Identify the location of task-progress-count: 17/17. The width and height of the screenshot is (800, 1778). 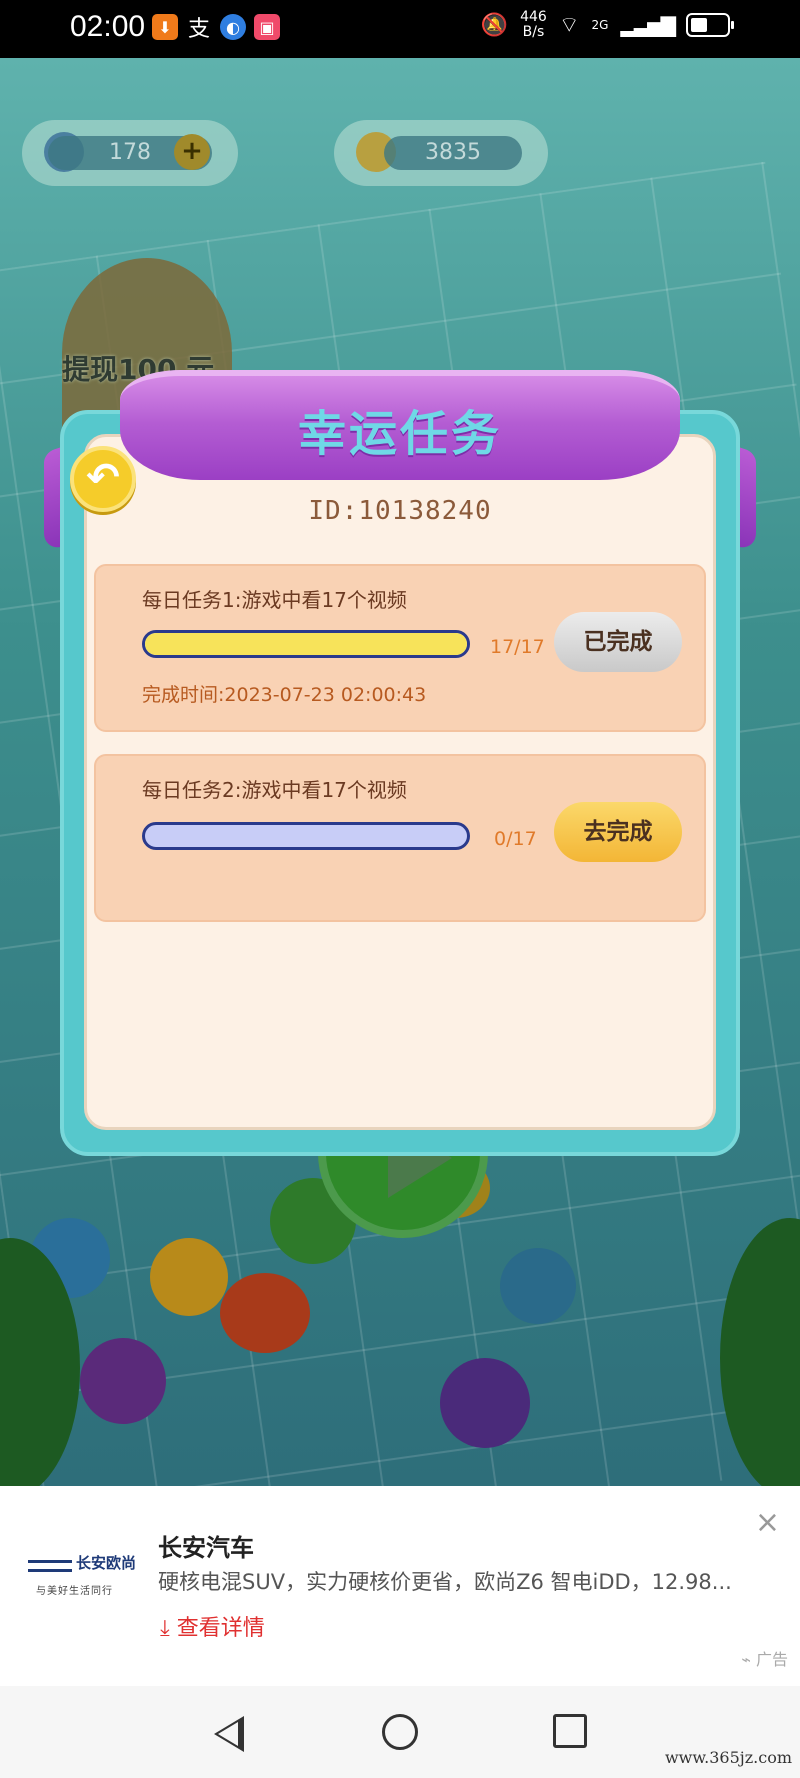
(517, 647).